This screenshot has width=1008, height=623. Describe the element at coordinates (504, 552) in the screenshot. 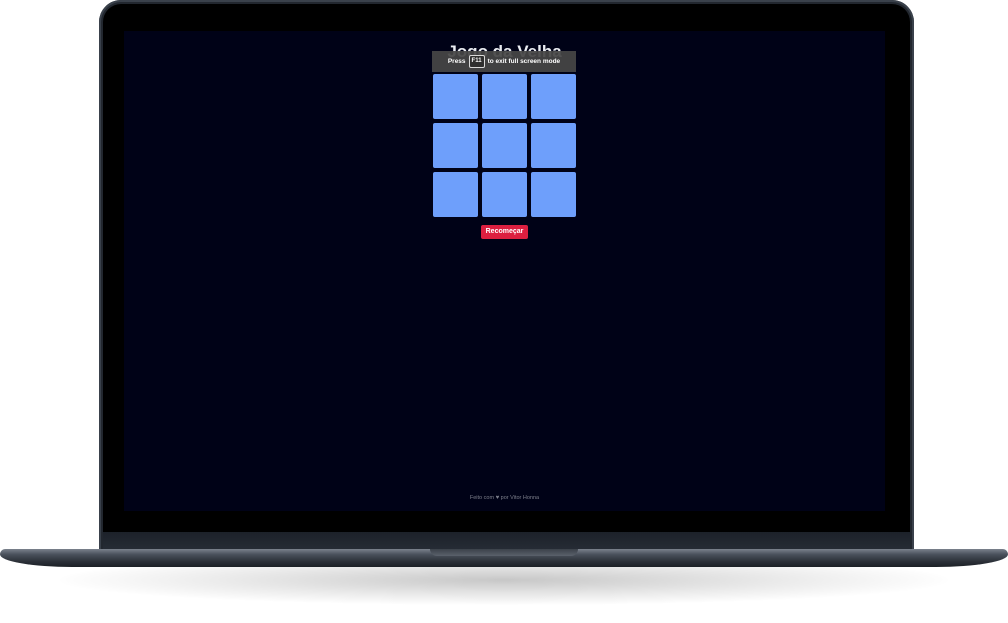

I see `laptop-notch` at that location.